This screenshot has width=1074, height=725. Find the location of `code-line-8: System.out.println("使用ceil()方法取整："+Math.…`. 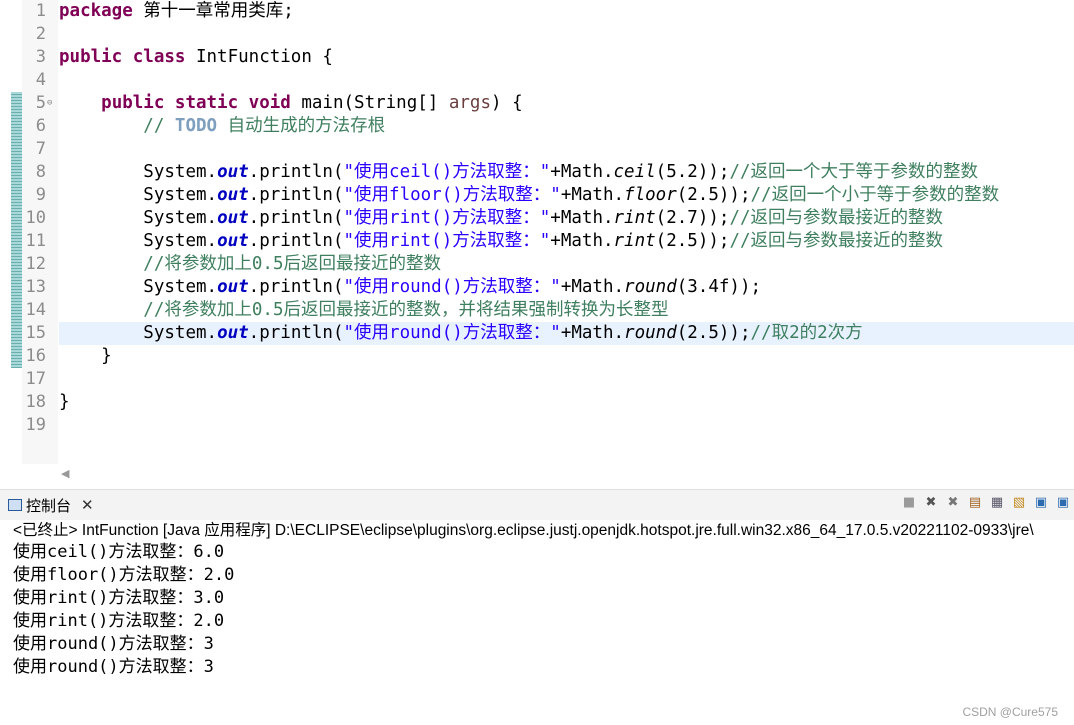

code-line-8: System.out.println("使用ceil()方法取整："+Math.… is located at coordinates (518, 172).